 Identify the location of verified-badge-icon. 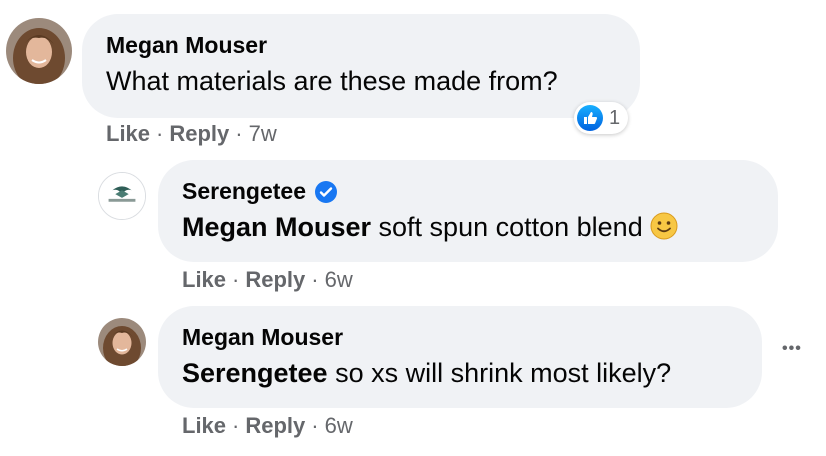
(326, 192).